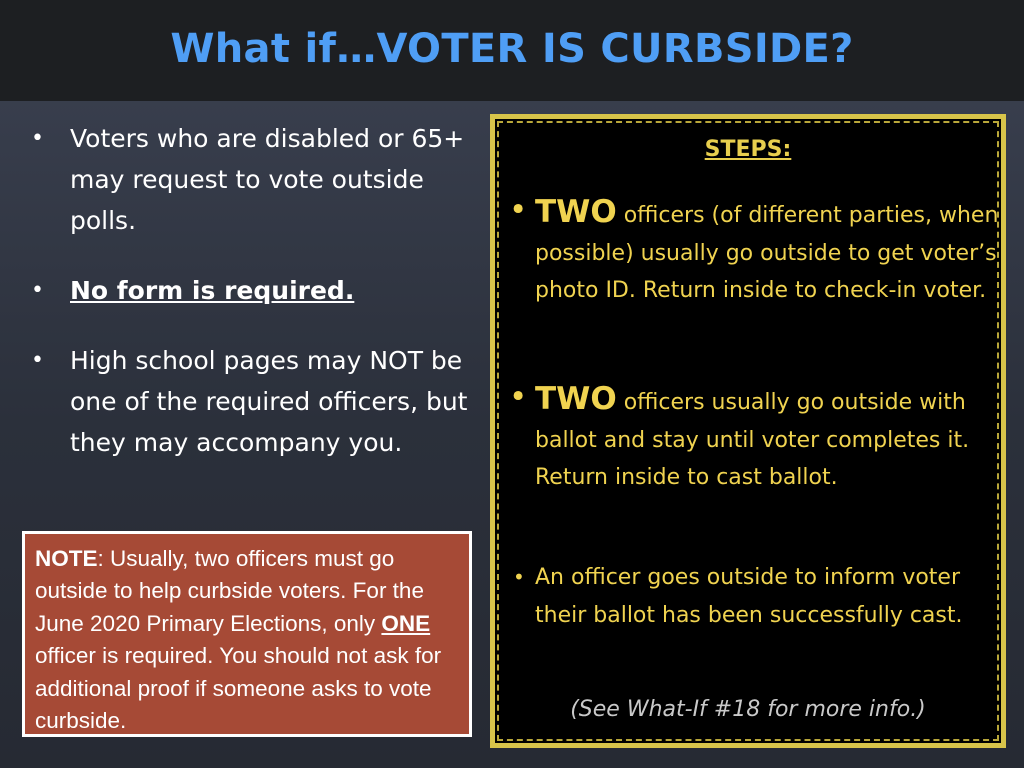 Image resolution: width=1024 pixels, height=768 pixels. I want to click on title-bar: What if…VOTER IS CURBSIDE?, so click(512, 50).